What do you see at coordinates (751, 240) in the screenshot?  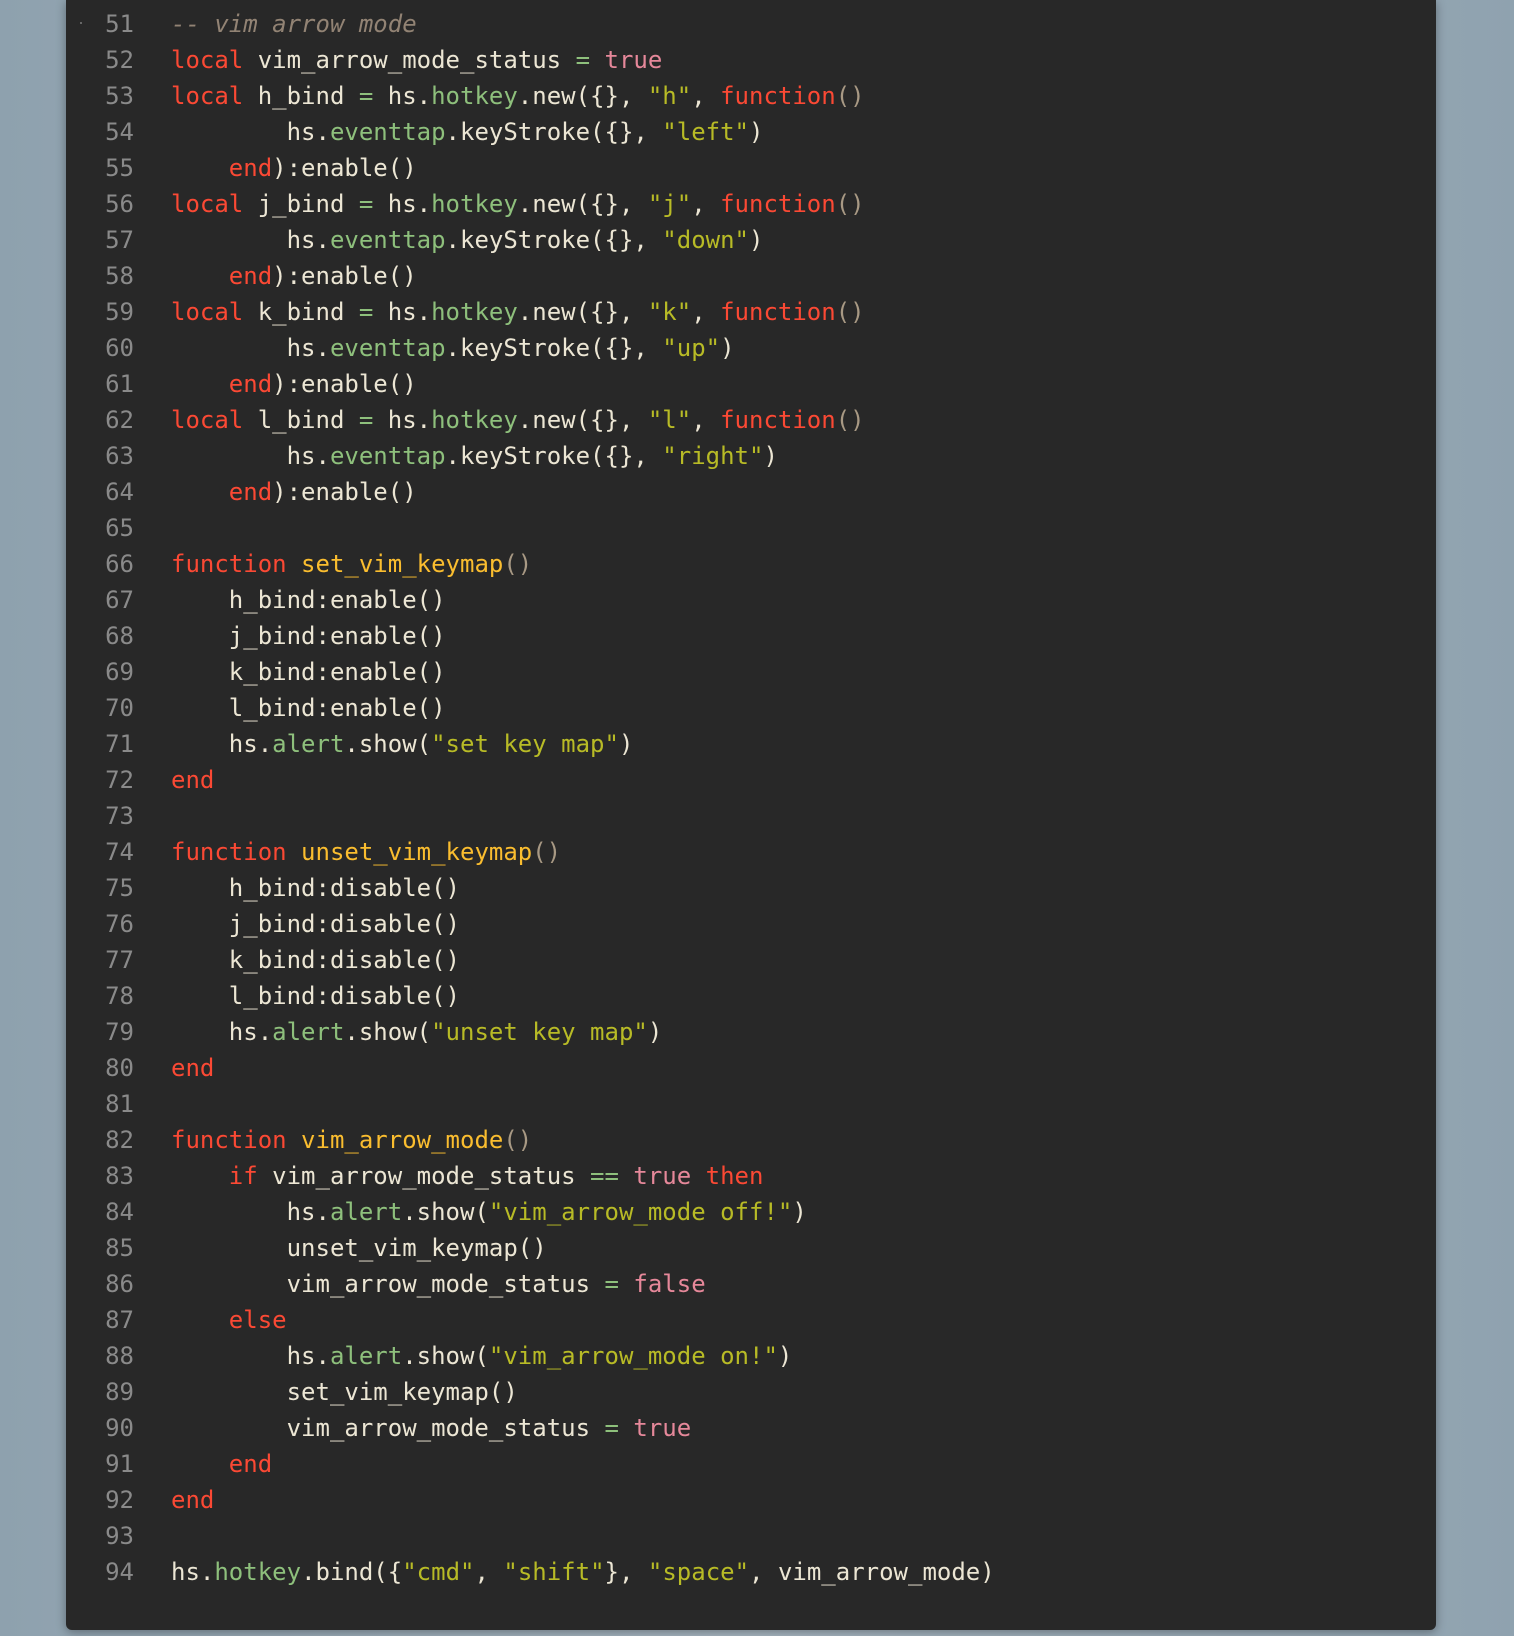 I see `code-line: 57 hs.eventtap.keyStroke({}, "down")` at bounding box center [751, 240].